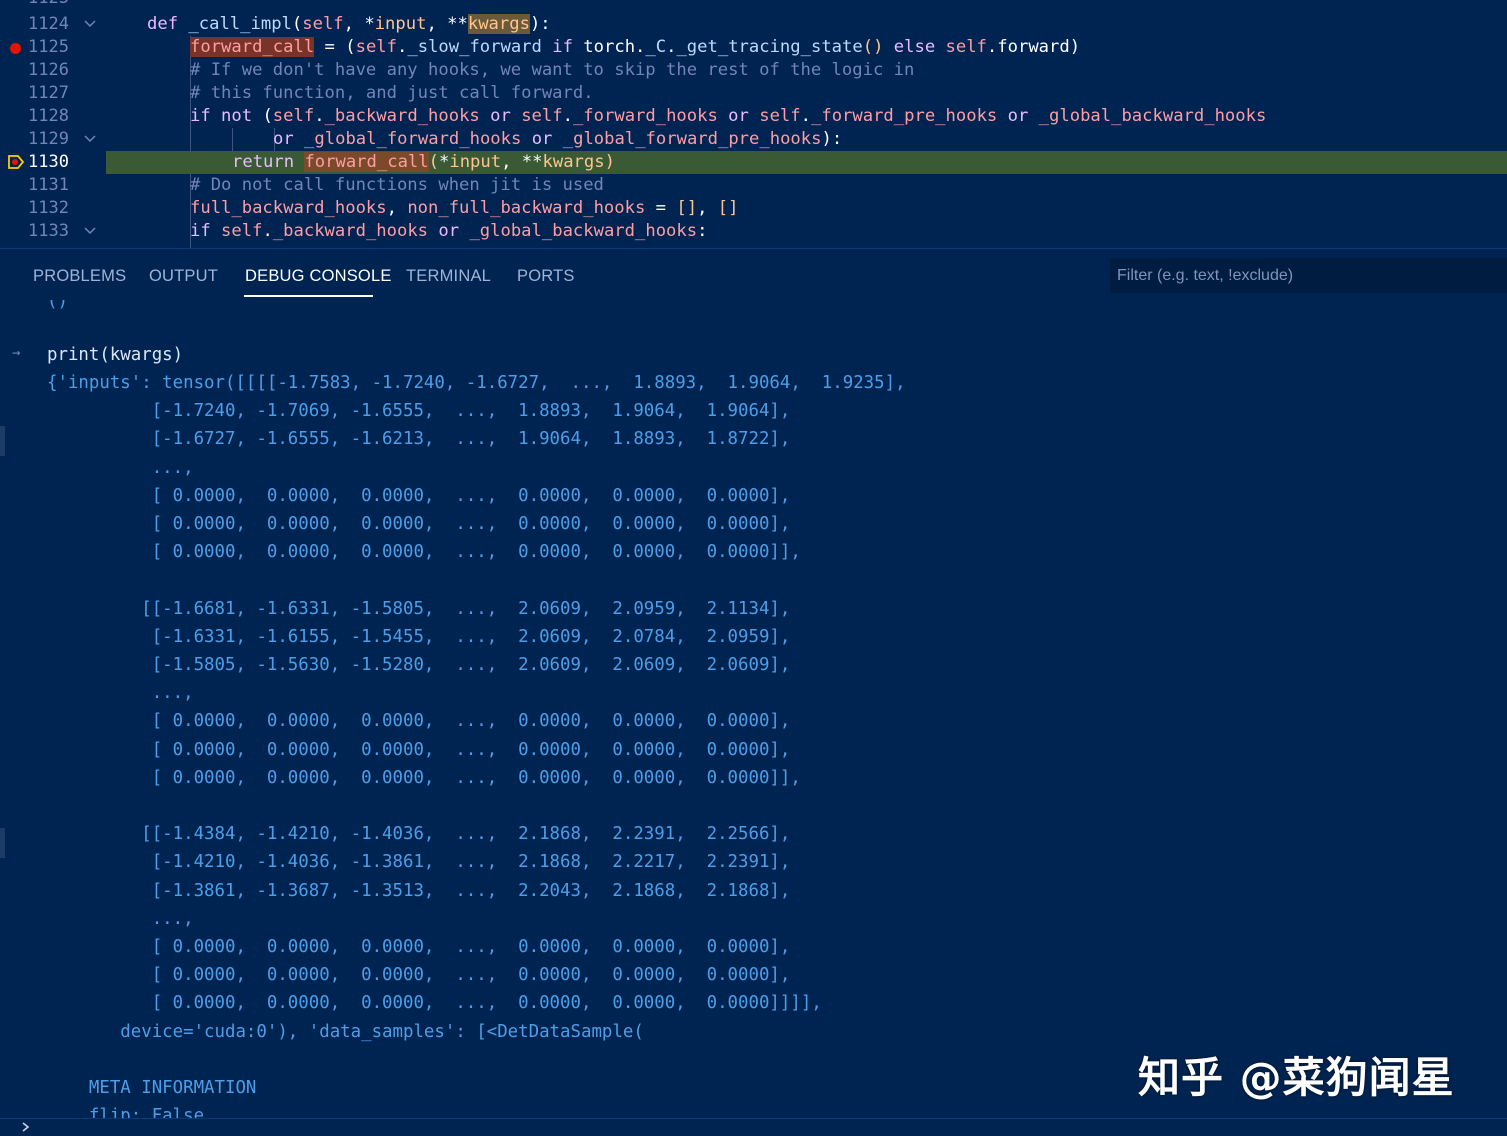 Image resolution: width=1507 pixels, height=1136 pixels. Describe the element at coordinates (48, 47) in the screenshot. I see `line-number-label: 1125` at that location.